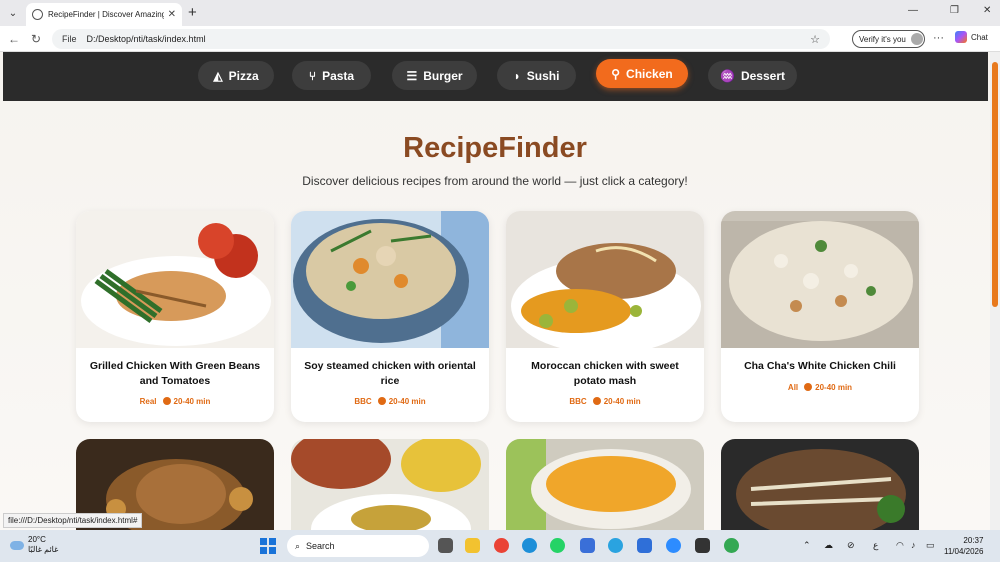 This screenshot has height=562, width=1000. What do you see at coordinates (218, 75) in the screenshot?
I see `pizza-icon: ◭` at bounding box center [218, 75].